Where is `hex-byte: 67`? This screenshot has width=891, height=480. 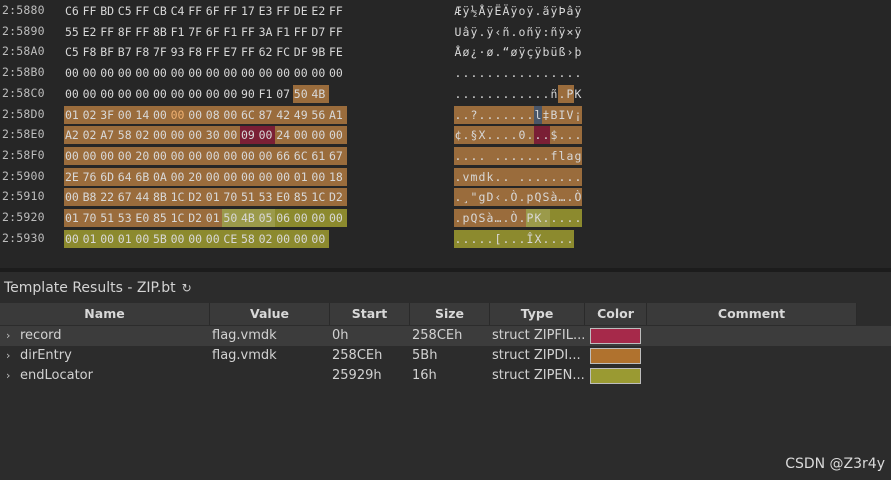 hex-byte: 67 is located at coordinates (337, 155).